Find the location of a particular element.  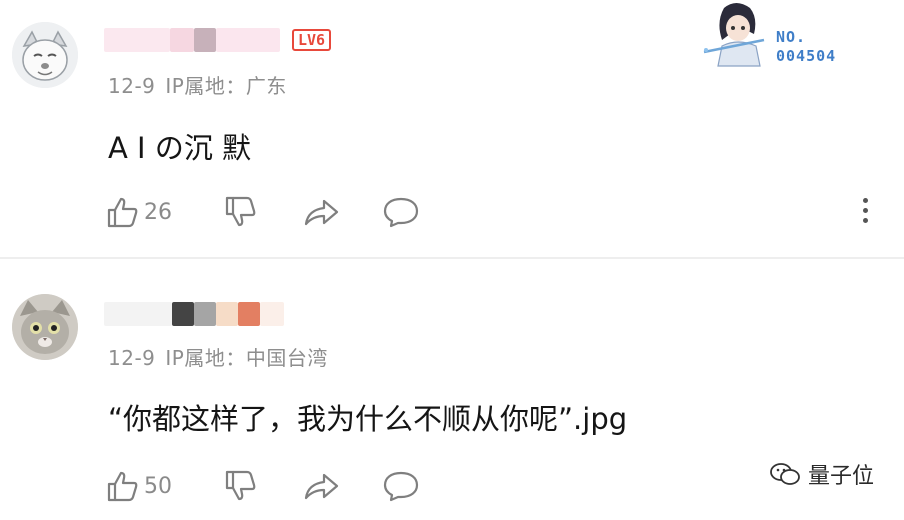

comment-meta: 12-9 IP属地：广东 is located at coordinates (197, 84).